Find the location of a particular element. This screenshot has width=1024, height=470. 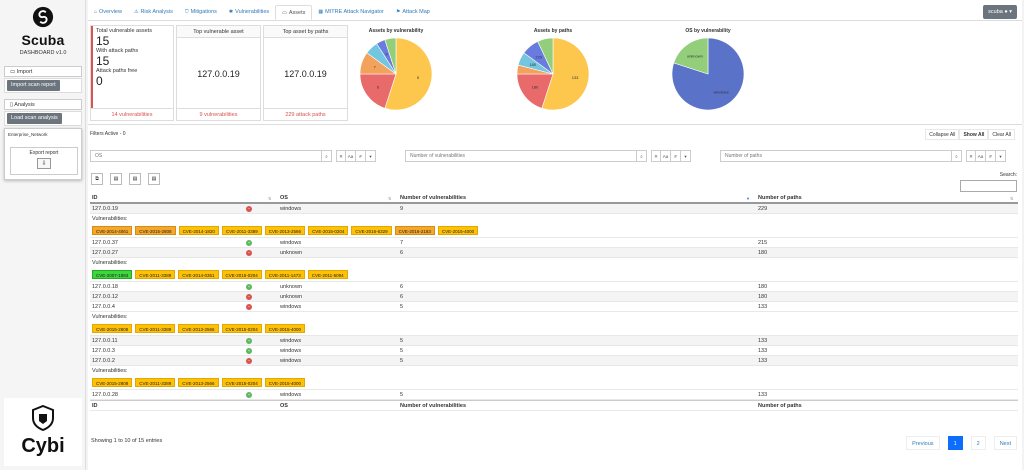

cve-badge: CVE-2014-4061 is located at coordinates (112, 230).